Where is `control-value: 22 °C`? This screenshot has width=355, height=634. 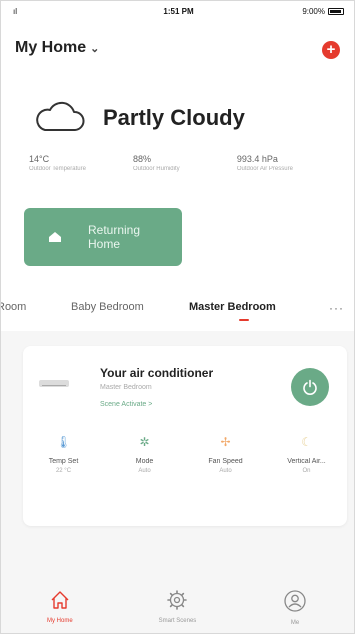 control-value: 22 °C is located at coordinates (63, 471).